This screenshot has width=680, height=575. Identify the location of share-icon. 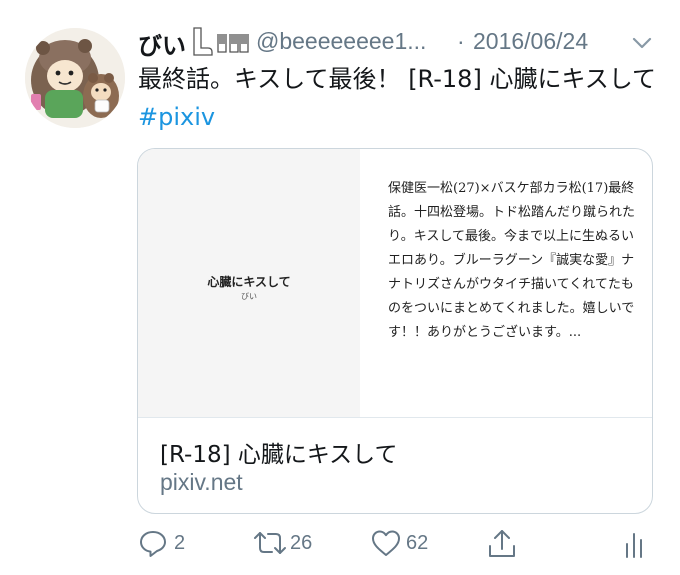
(502, 543).